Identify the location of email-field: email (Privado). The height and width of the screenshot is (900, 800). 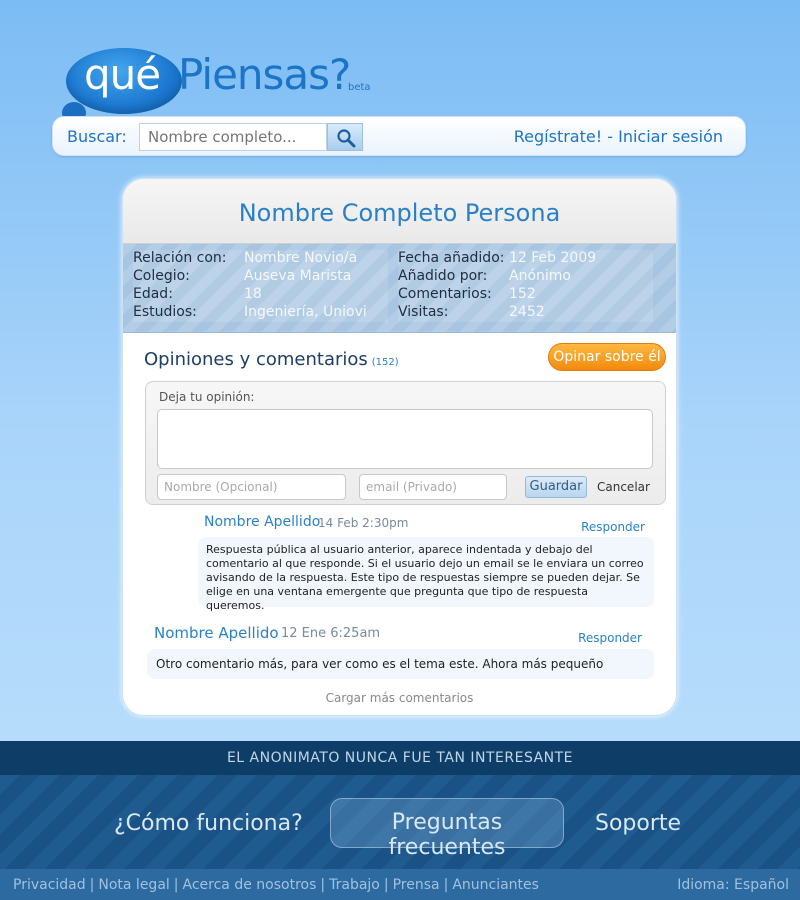
(433, 487).